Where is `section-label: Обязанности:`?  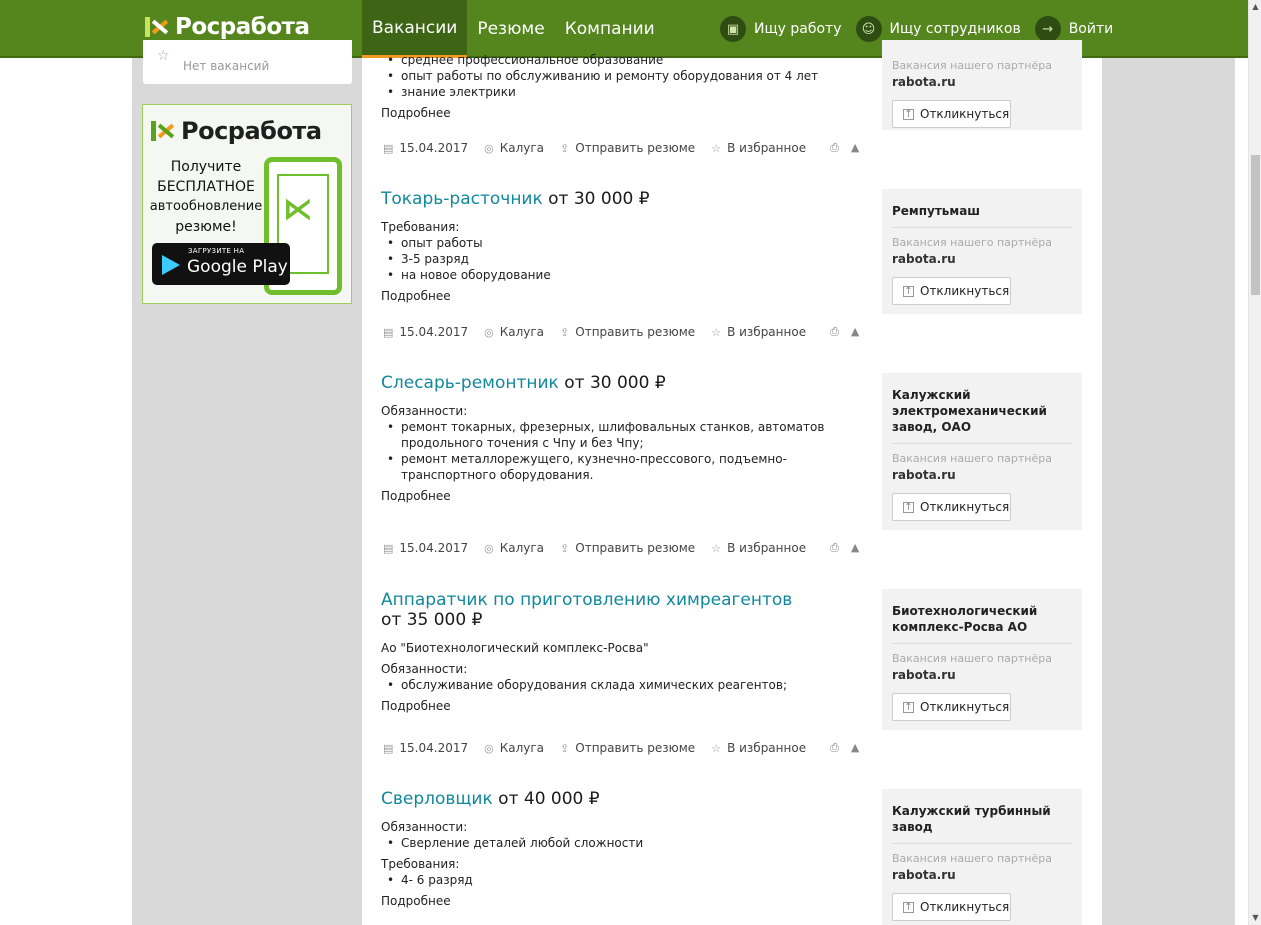 section-label: Обязанности: is located at coordinates (424, 827).